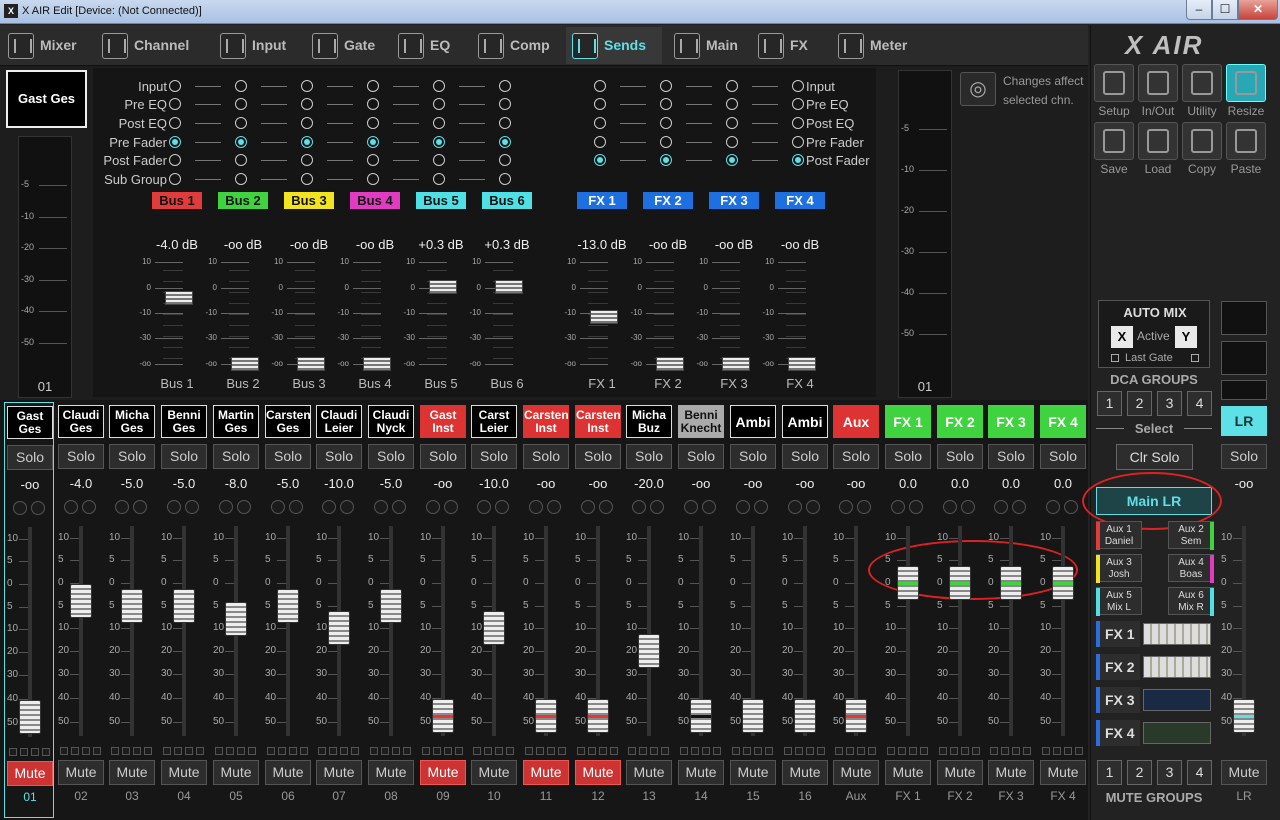  What do you see at coordinates (516, 45) in the screenshot?
I see `tab-comp: Comp` at bounding box center [516, 45].